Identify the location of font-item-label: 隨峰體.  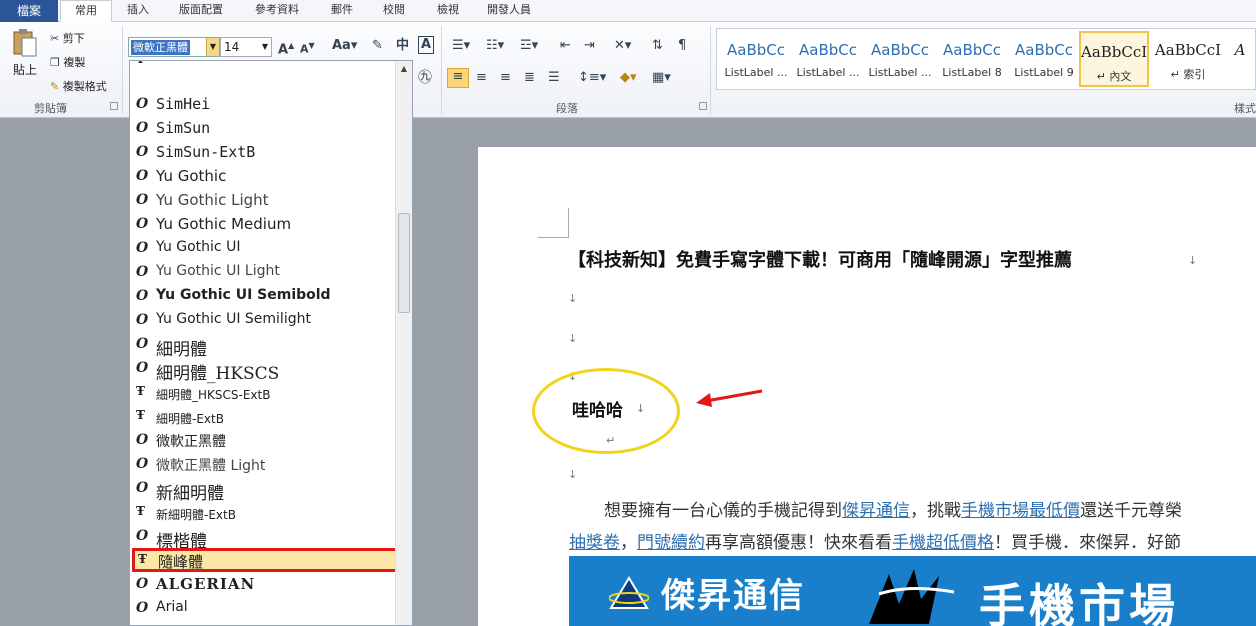
(181, 562).